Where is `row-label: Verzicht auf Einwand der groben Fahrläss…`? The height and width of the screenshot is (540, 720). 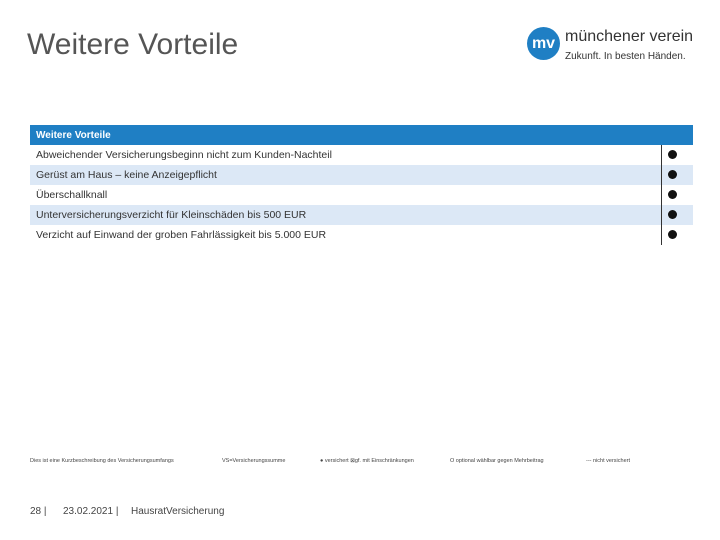 row-label: Verzicht auf Einwand der groben Fahrläss… is located at coordinates (181, 235).